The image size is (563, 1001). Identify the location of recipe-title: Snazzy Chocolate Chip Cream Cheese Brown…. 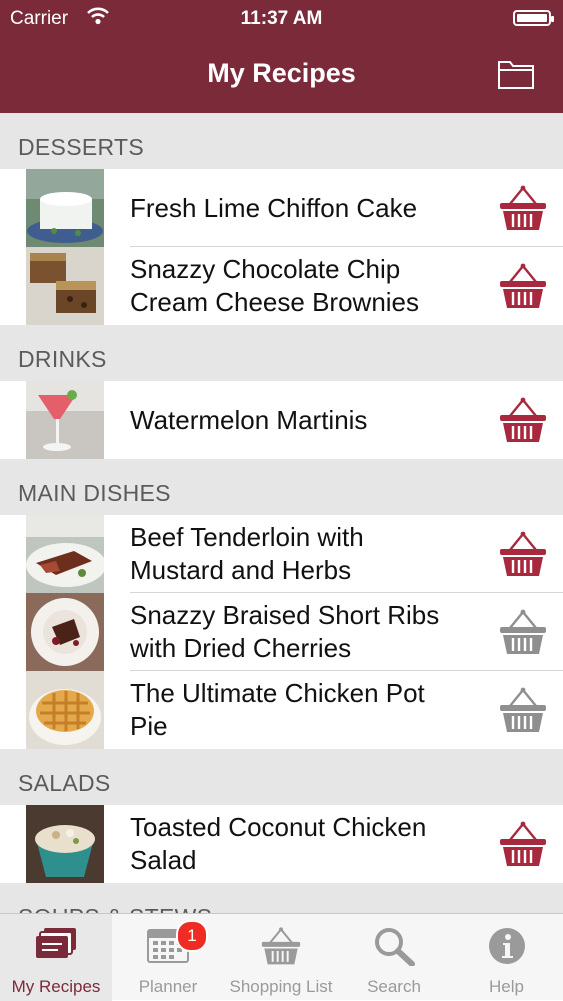
(275, 285).